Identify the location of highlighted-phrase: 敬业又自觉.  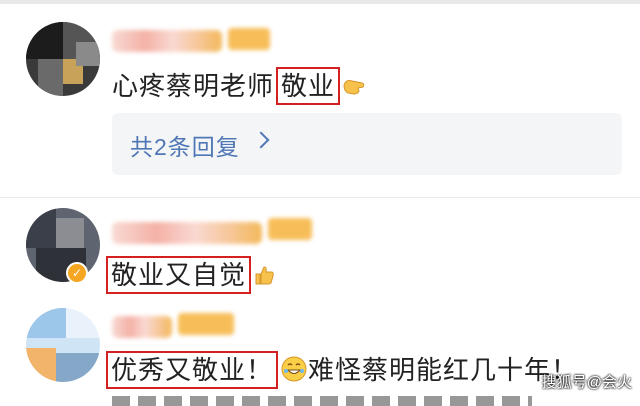
(179, 275).